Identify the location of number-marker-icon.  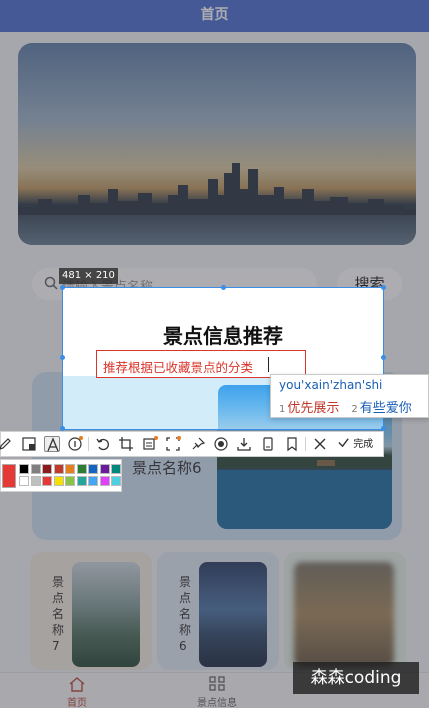
(75, 444).